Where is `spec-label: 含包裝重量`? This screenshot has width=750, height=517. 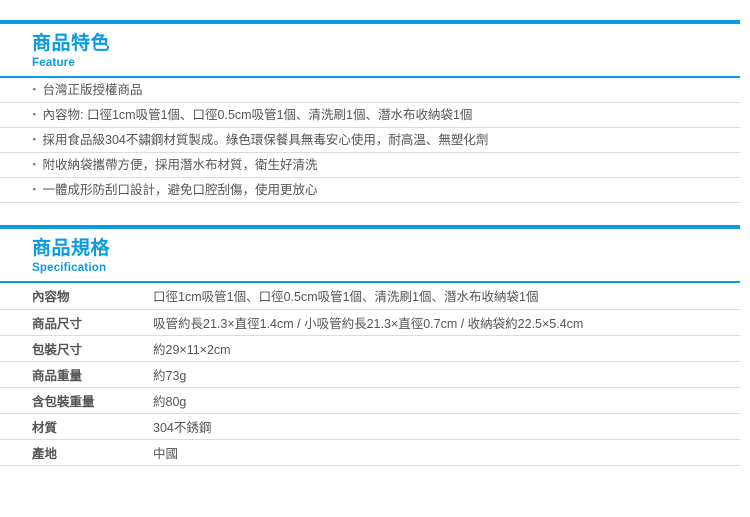 spec-label: 含包裝重量 is located at coordinates (76, 400).